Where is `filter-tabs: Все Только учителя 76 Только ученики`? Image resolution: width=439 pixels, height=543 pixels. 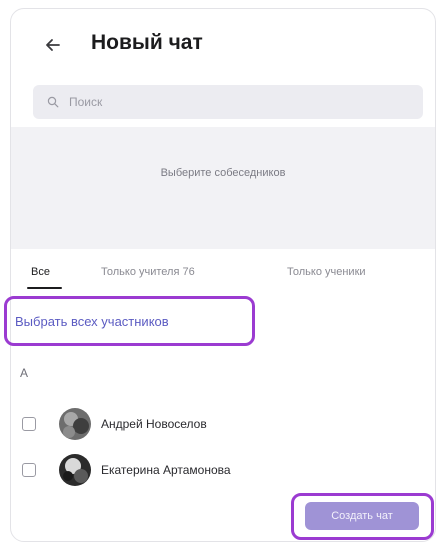 filter-tabs: Все Только учителя 76 Только ученики is located at coordinates (223, 274).